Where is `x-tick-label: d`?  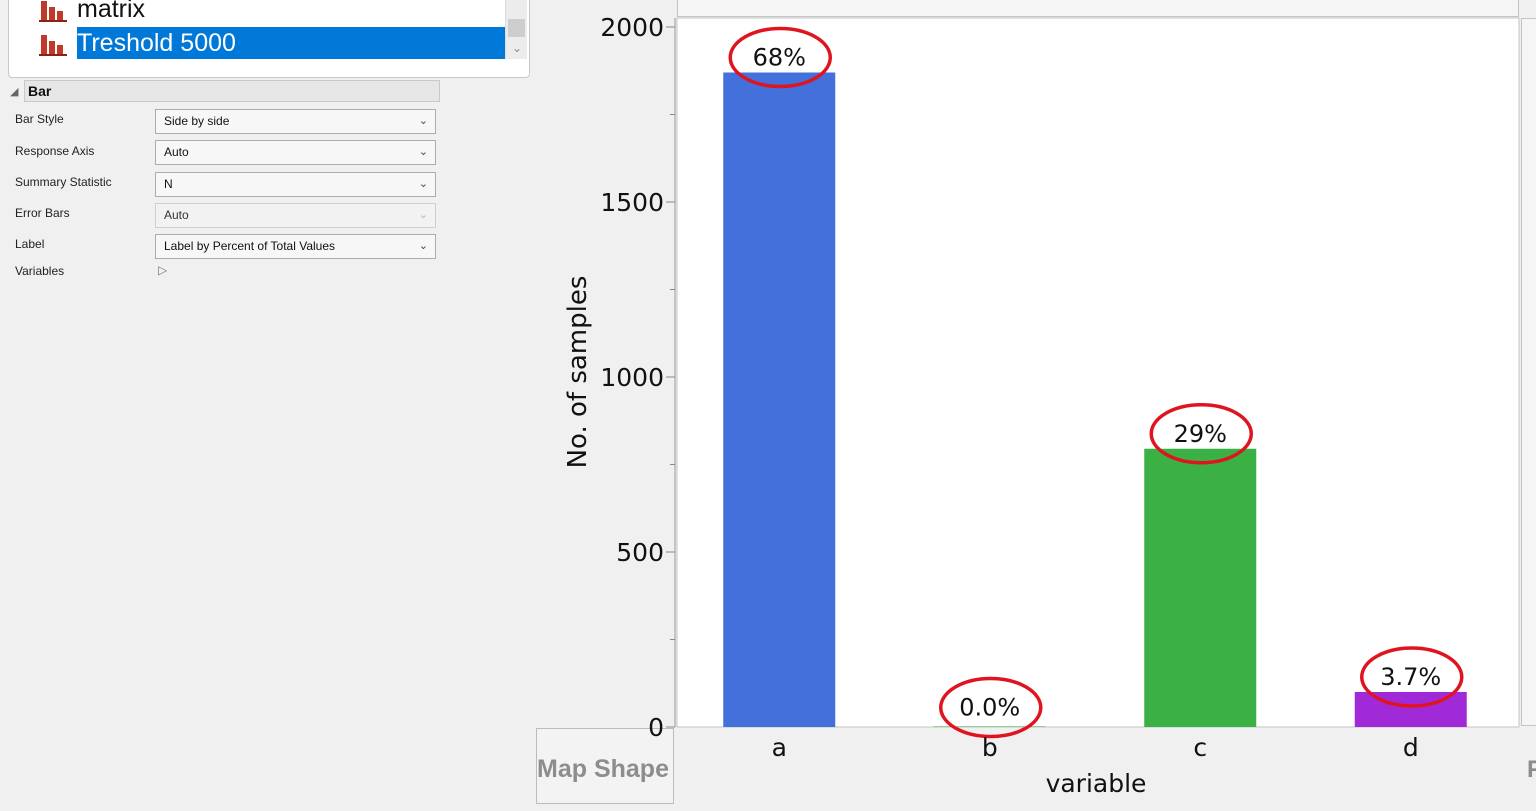
x-tick-label: d is located at coordinates (1411, 747).